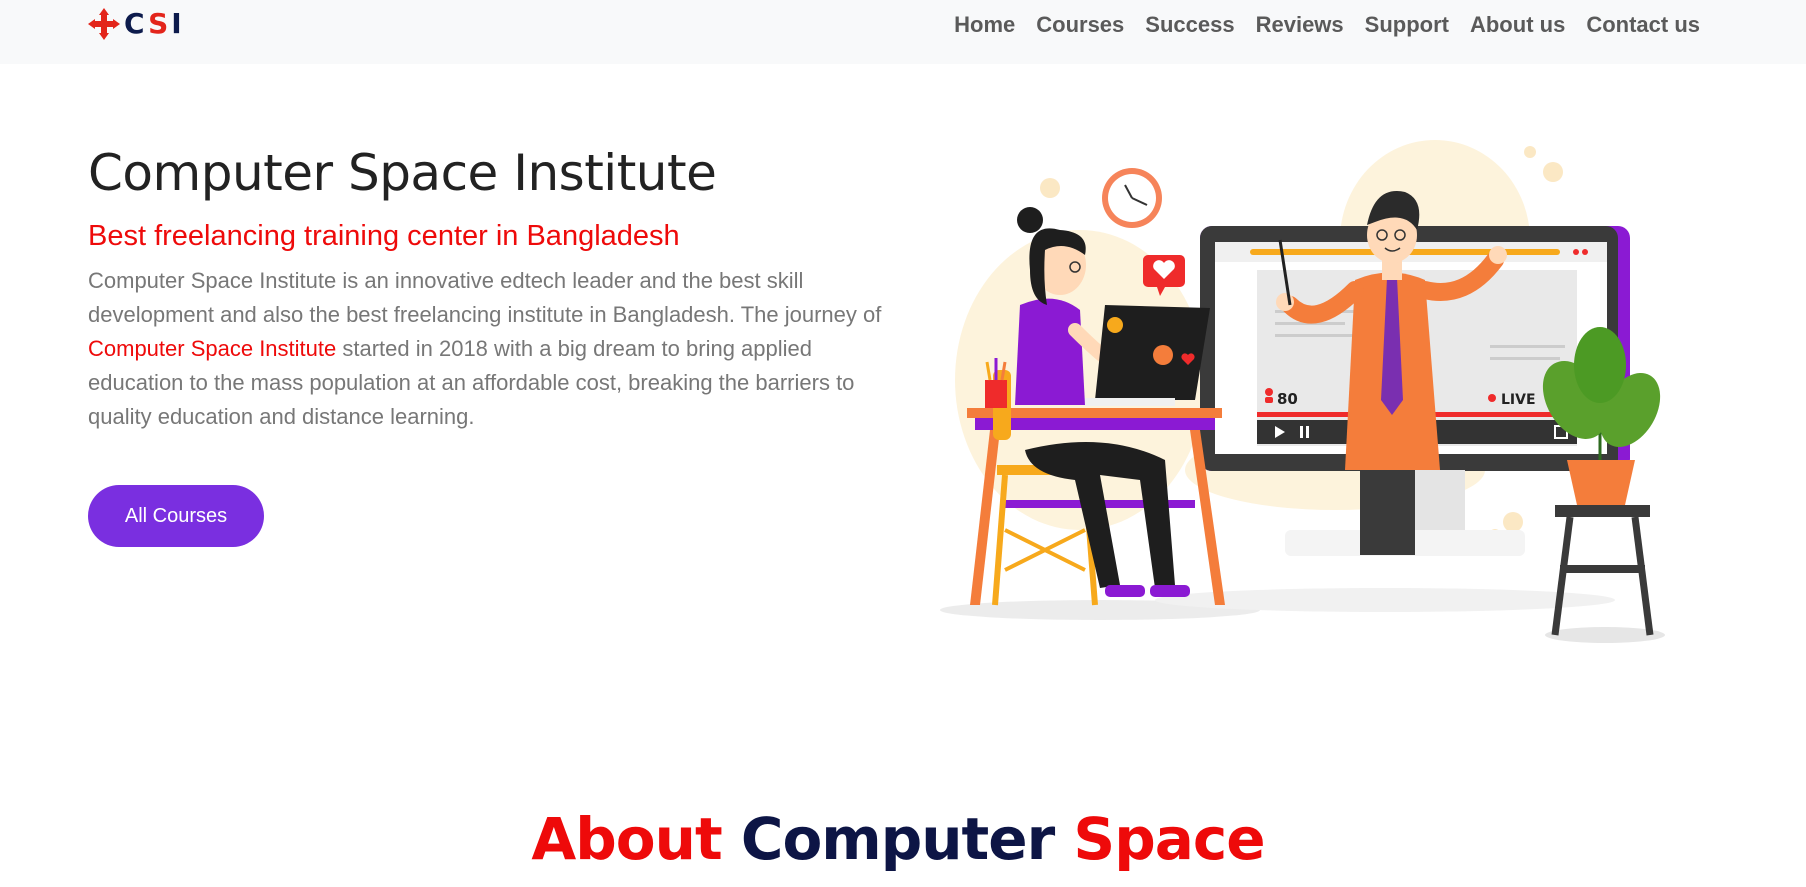  Describe the element at coordinates (402, 173) in the screenshot. I see `hero-title: Computer Space Institute` at that location.